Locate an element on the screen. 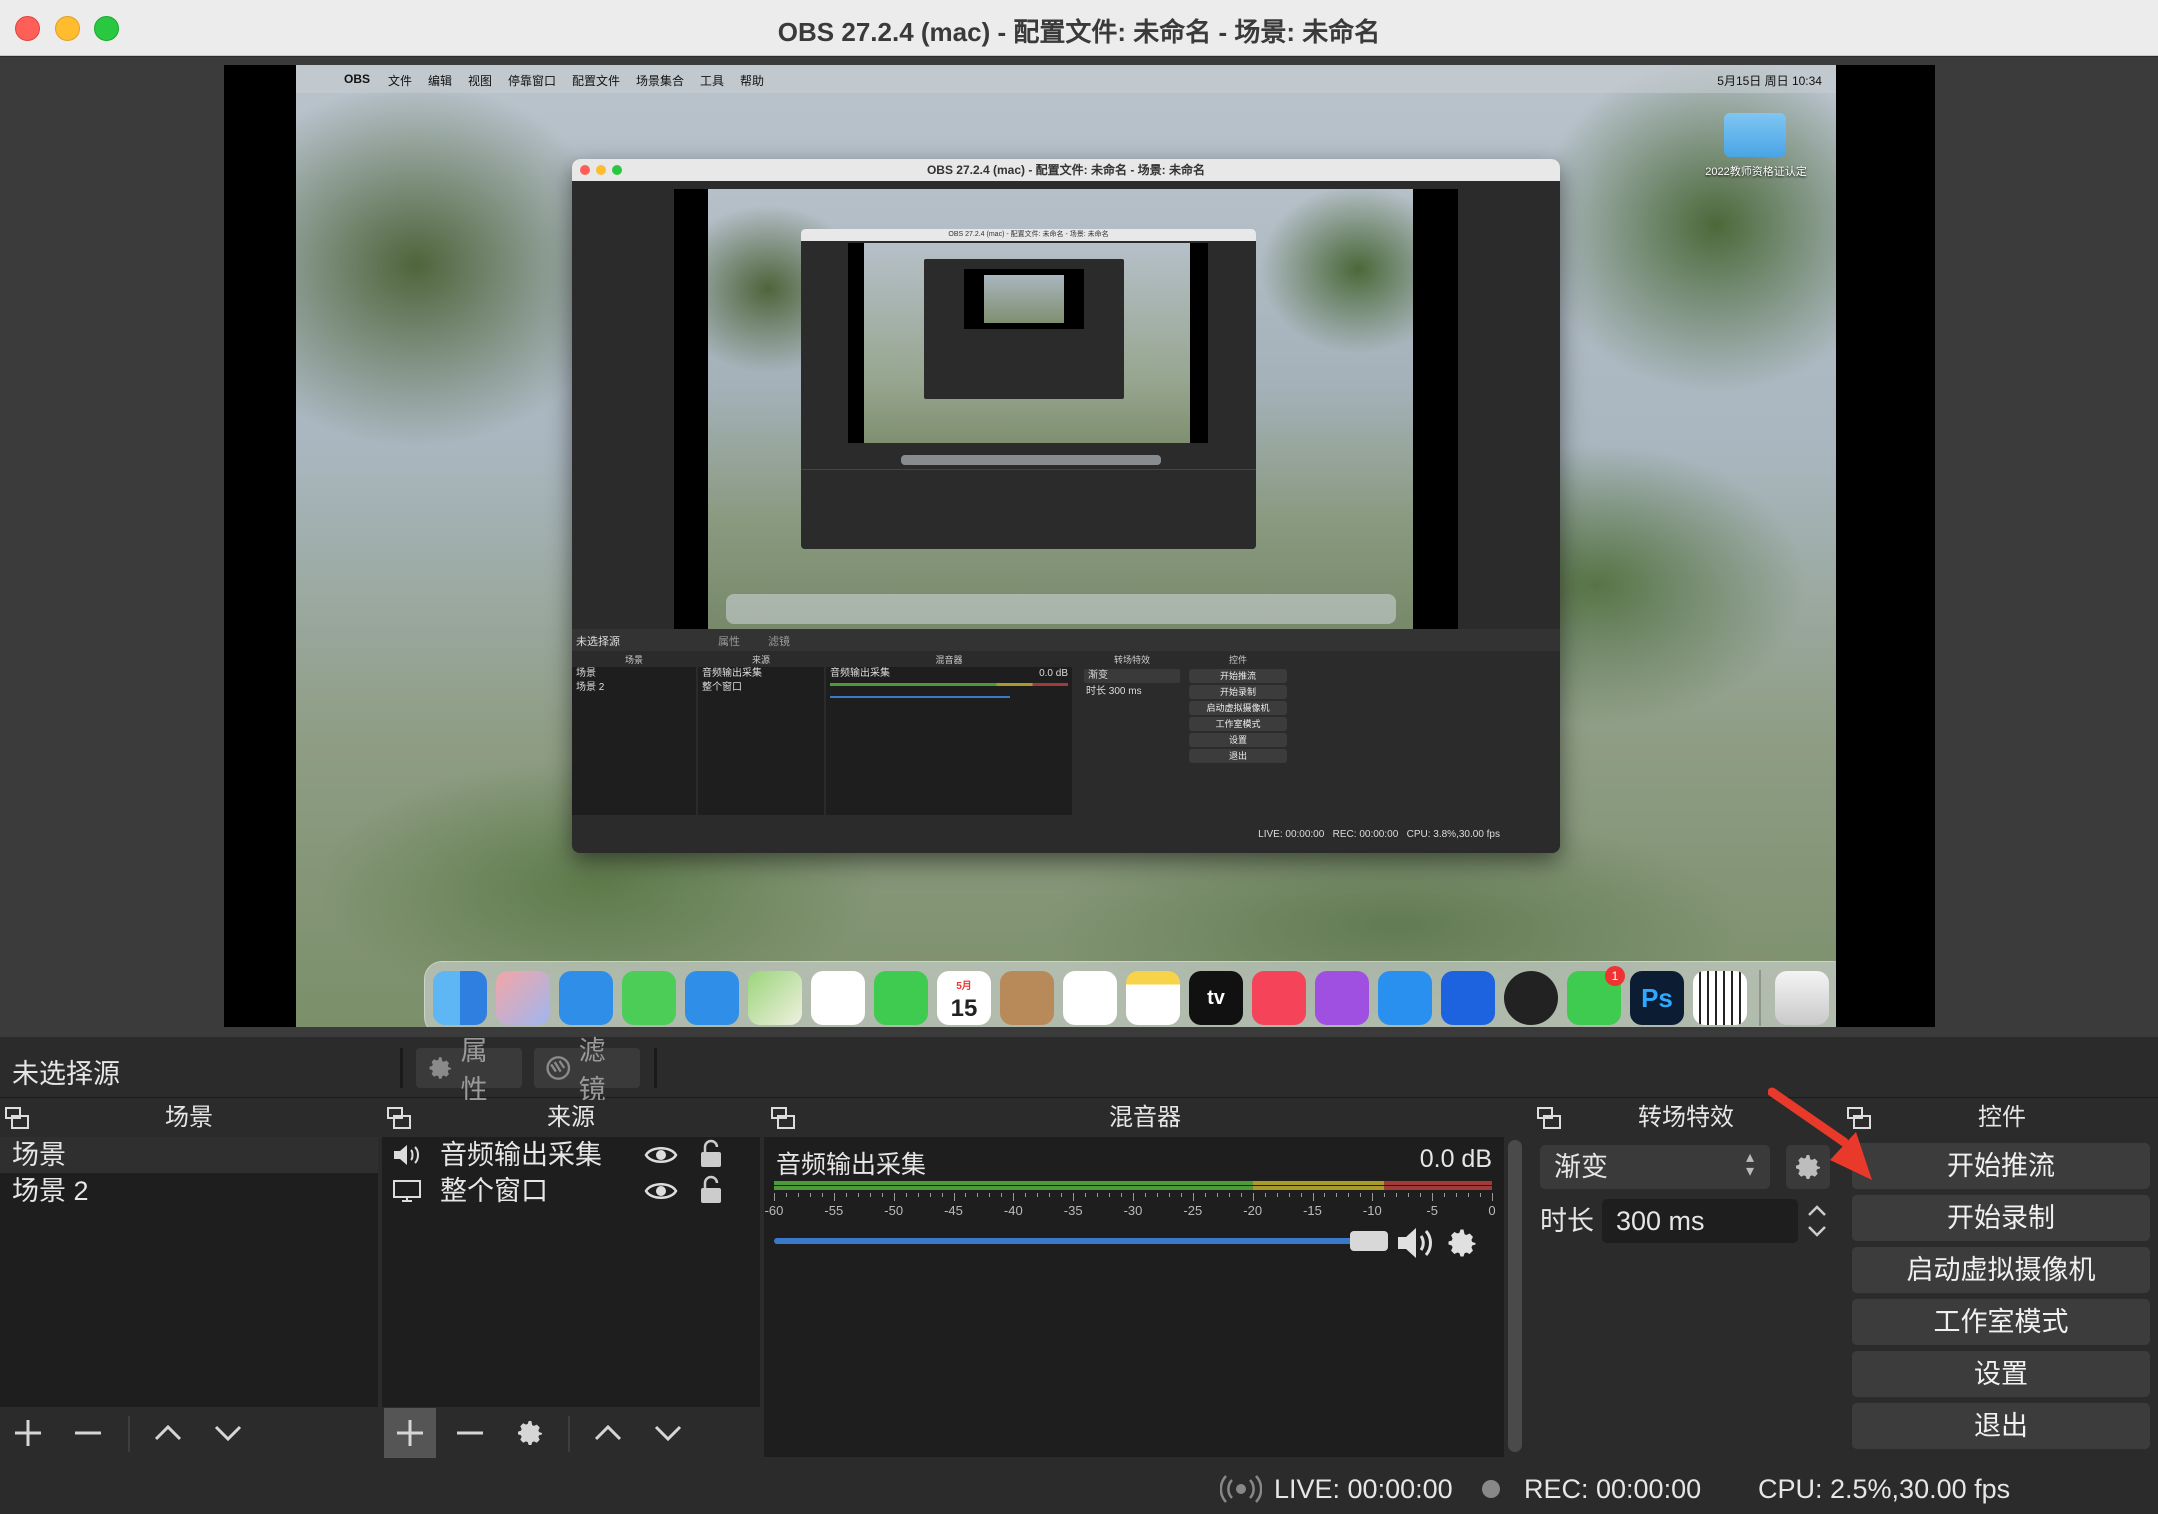 The image size is (2158, 1514). plus-icon is located at coordinates (410, 1433).